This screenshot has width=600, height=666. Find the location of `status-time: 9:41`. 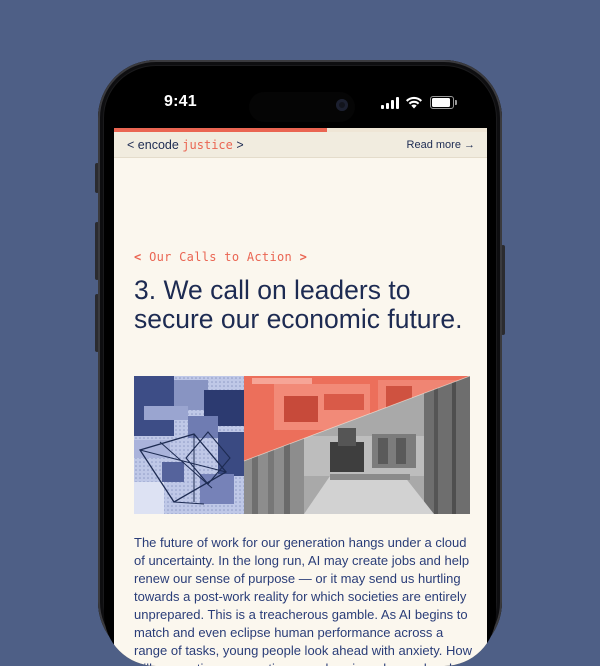

status-time: 9:41 is located at coordinates (180, 101).